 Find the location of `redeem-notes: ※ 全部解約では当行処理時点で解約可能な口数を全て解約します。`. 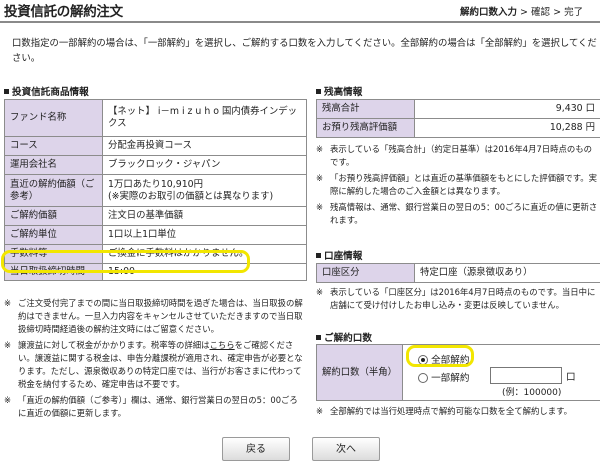

redeem-notes: ※ 全部解約では当行処理時点で解約可能な口数を全て解約します。 is located at coordinates (458, 411).